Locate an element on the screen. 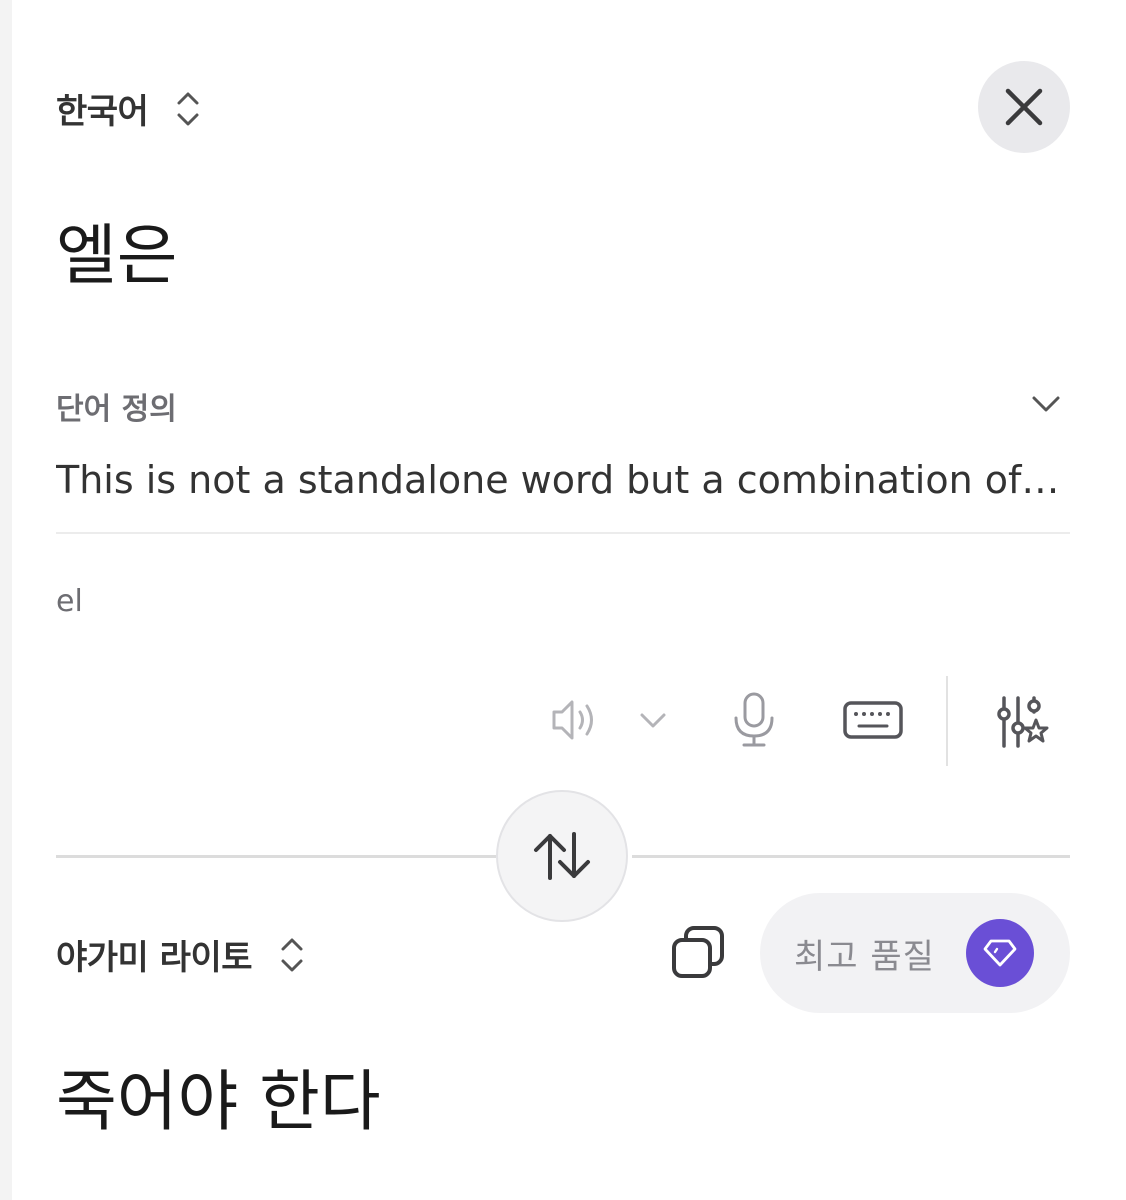 This screenshot has height=1200, width=1126. quality-label: 최고 품질 is located at coordinates (864, 956).